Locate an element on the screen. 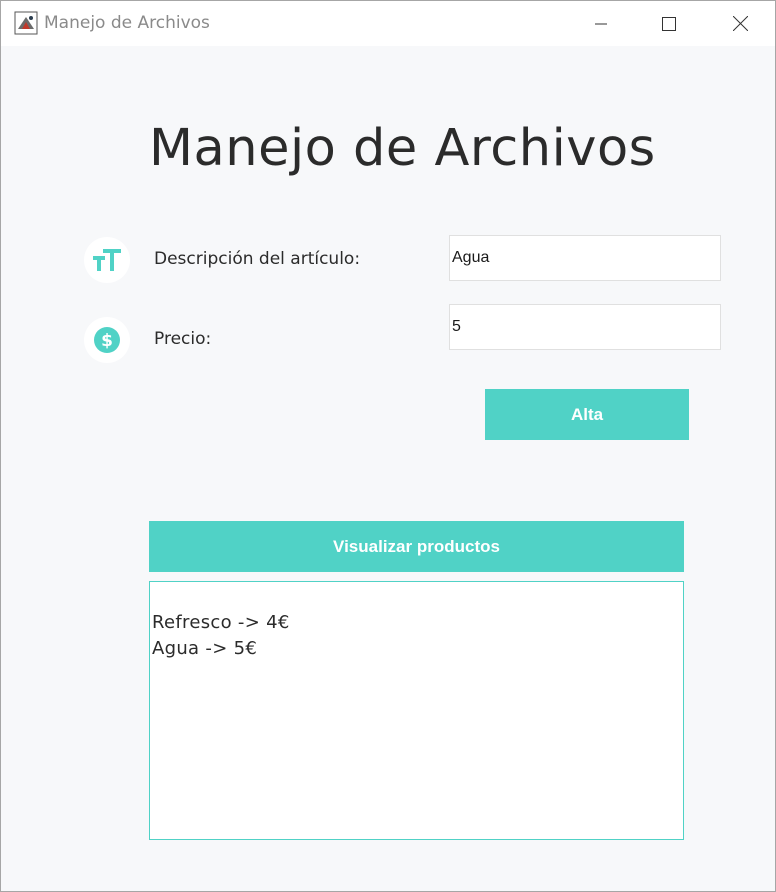 The width and height of the screenshot is (776, 892). dollar-coin-icon: $ is located at coordinates (107, 340).